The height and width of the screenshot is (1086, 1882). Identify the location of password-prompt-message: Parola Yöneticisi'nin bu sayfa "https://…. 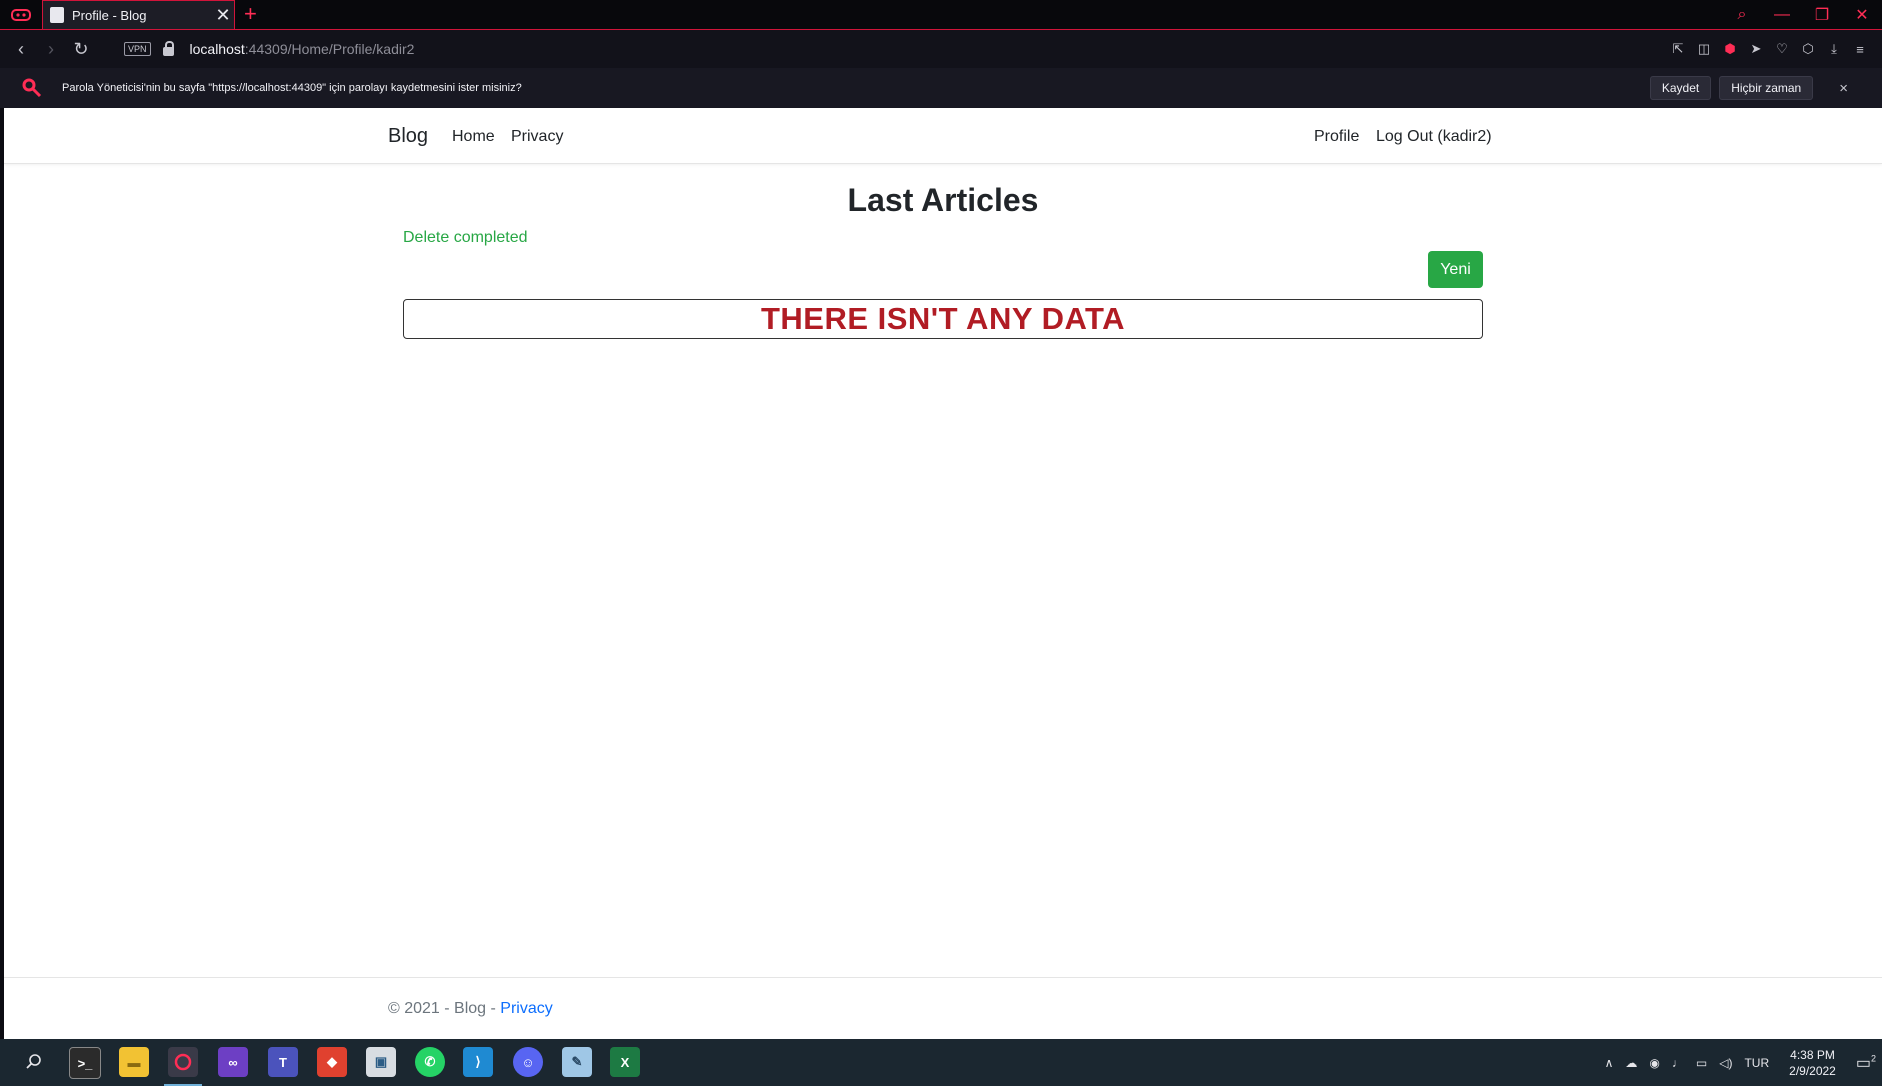
(292, 88).